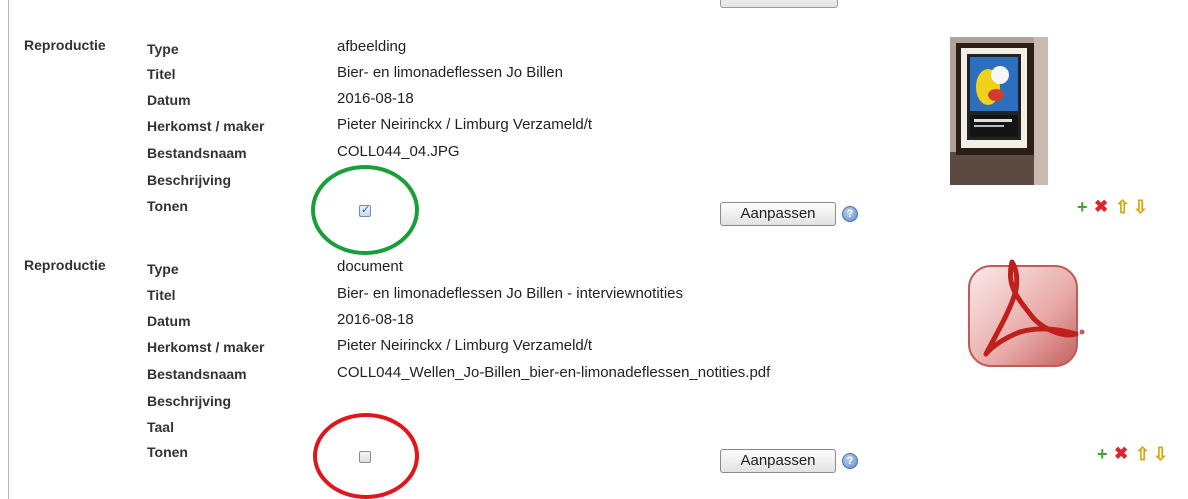 The width and height of the screenshot is (1188, 499). I want to click on left-border, so click(8, 249).